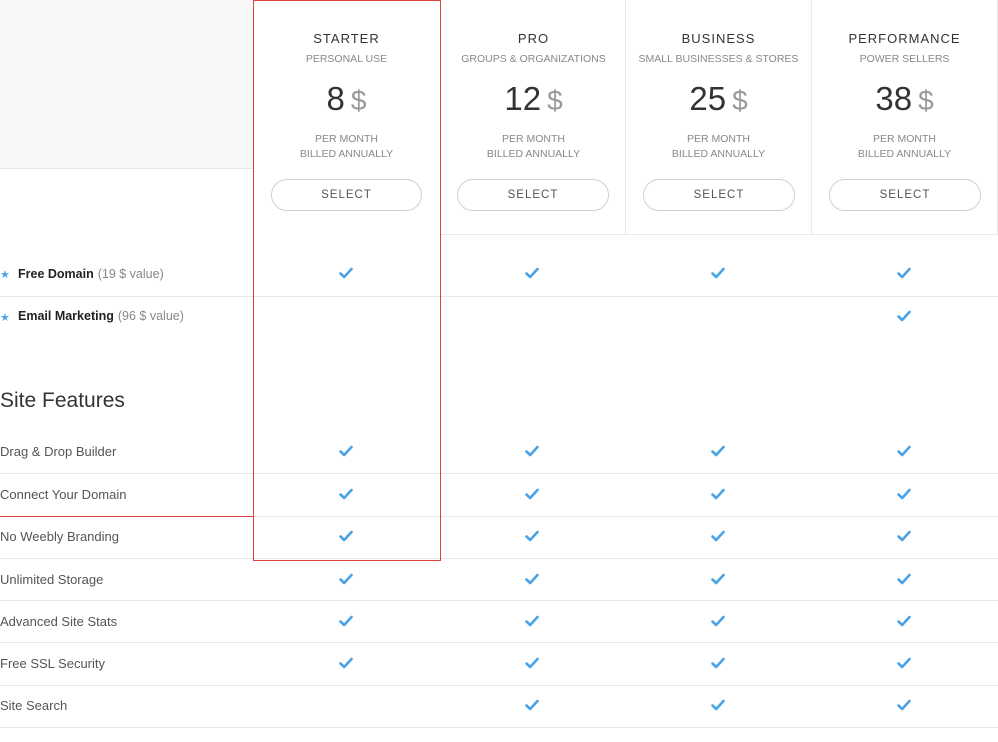  Describe the element at coordinates (56, 274) in the screenshot. I see `feature-label: Free Domain` at that location.